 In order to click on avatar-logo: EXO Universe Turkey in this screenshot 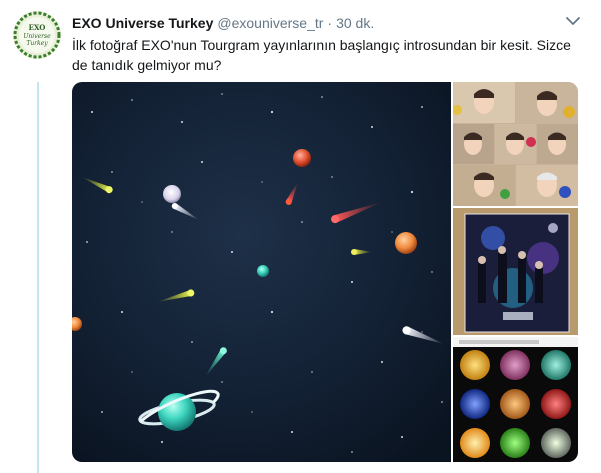, I will do `click(37, 35)`.